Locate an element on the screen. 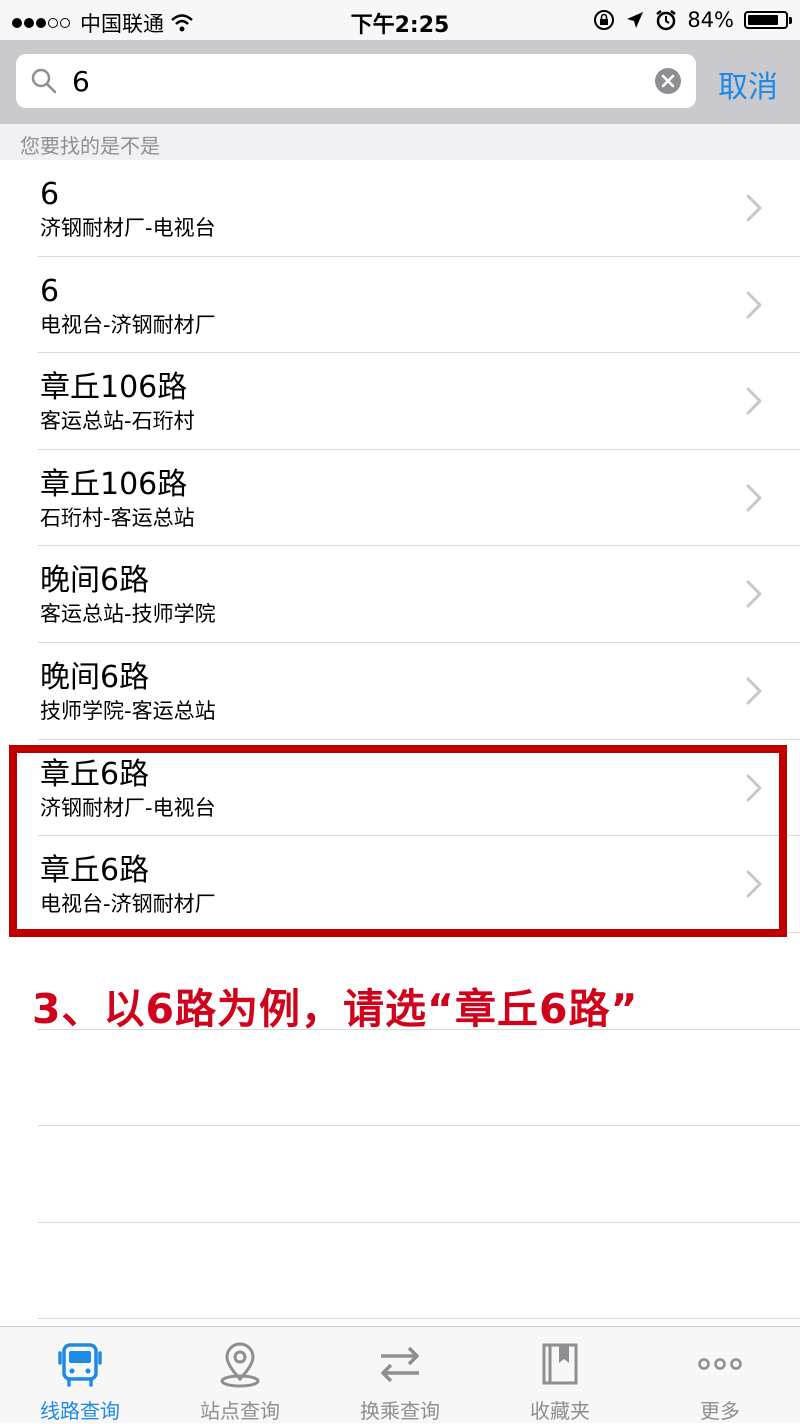 The image size is (800, 1424). route-row: 章丘106路客运总站-石珩村 is located at coordinates (400, 401).